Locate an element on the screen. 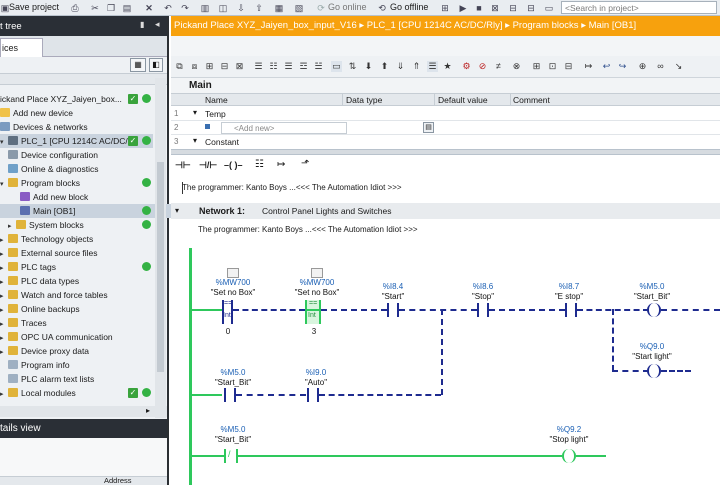  paste-icon: ▤ is located at coordinates (127, 8).